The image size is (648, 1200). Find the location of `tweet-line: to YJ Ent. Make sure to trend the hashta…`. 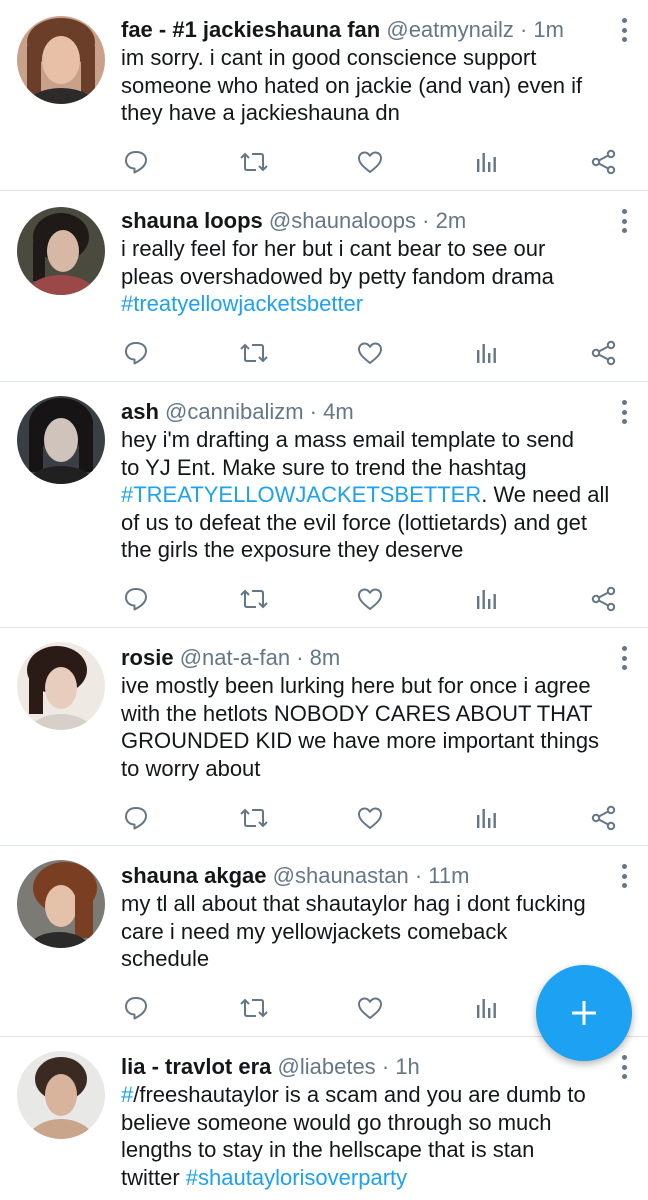

tweet-line: to YJ Ent. Make sure to trend the hashta… is located at coordinates (324, 467).